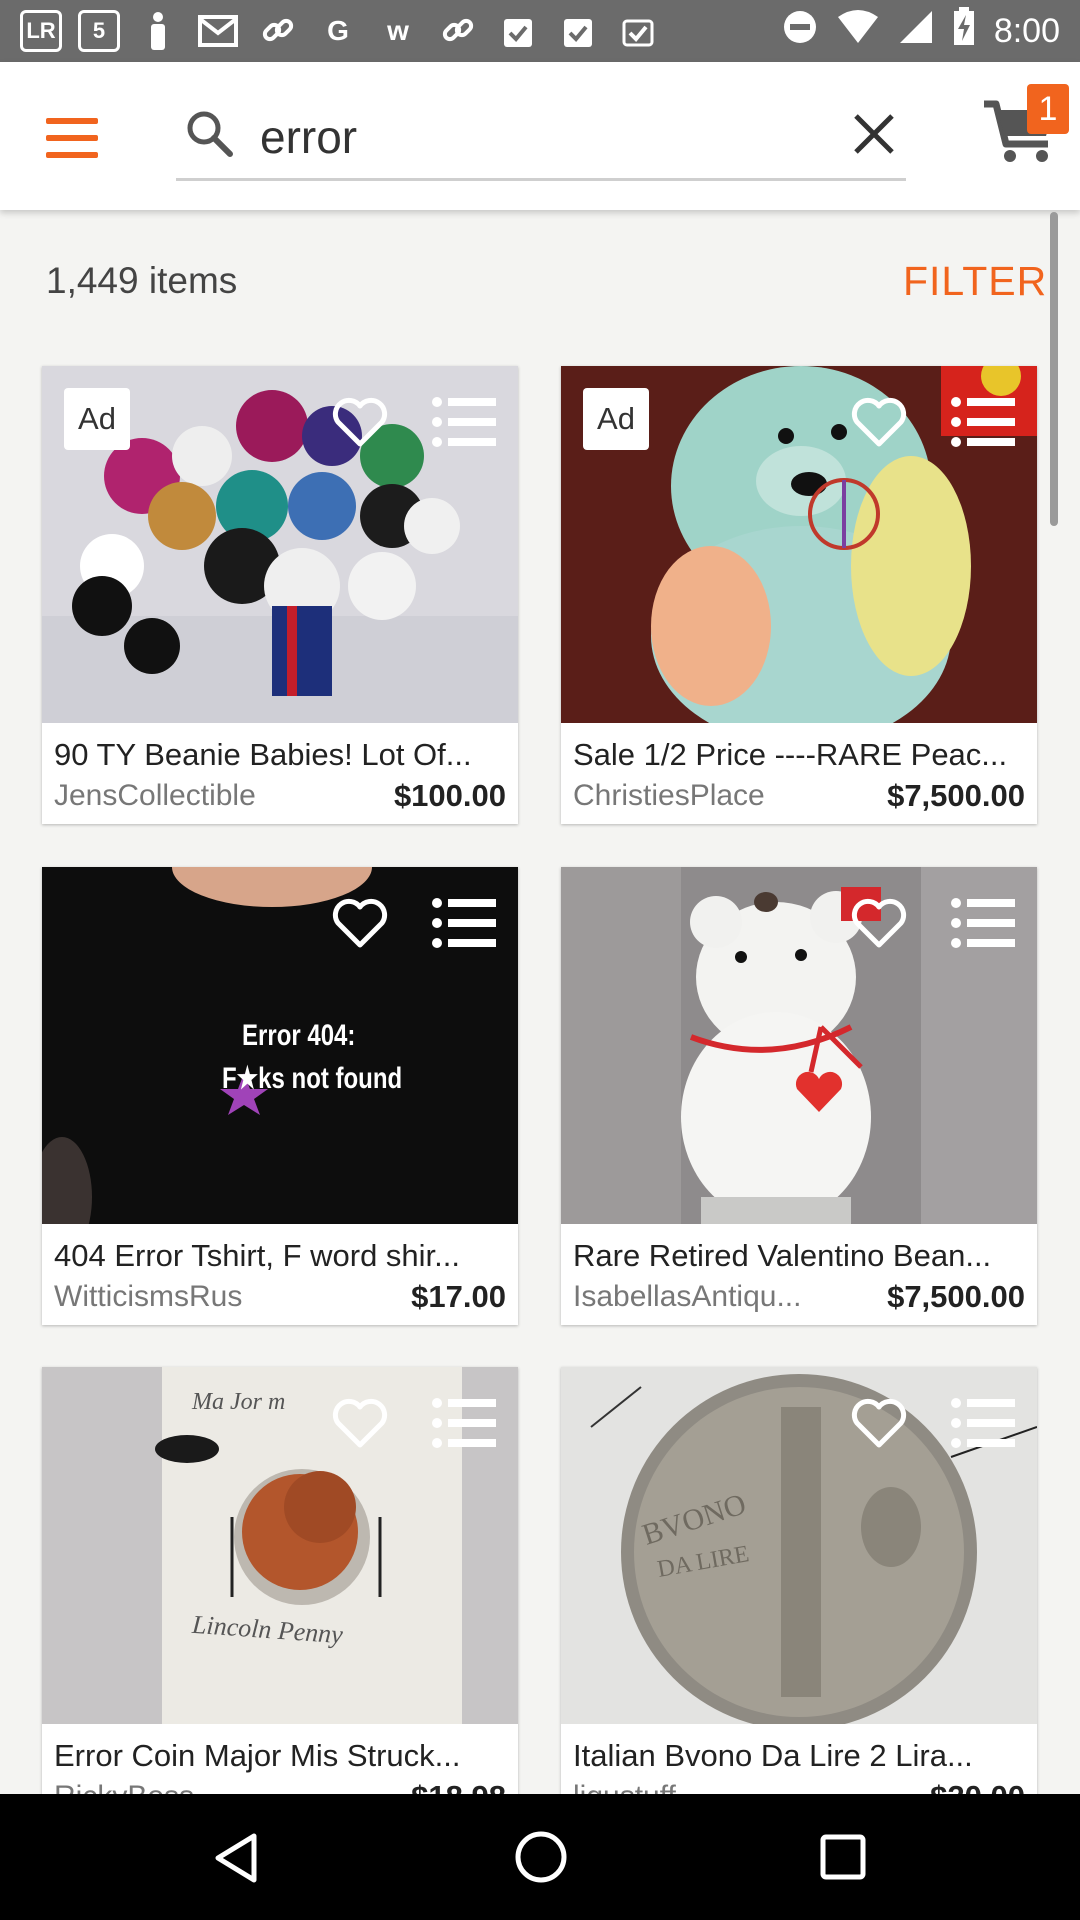 The image size is (1080, 1920). Describe the element at coordinates (158, 31) in the screenshot. I see `person-icon` at that location.